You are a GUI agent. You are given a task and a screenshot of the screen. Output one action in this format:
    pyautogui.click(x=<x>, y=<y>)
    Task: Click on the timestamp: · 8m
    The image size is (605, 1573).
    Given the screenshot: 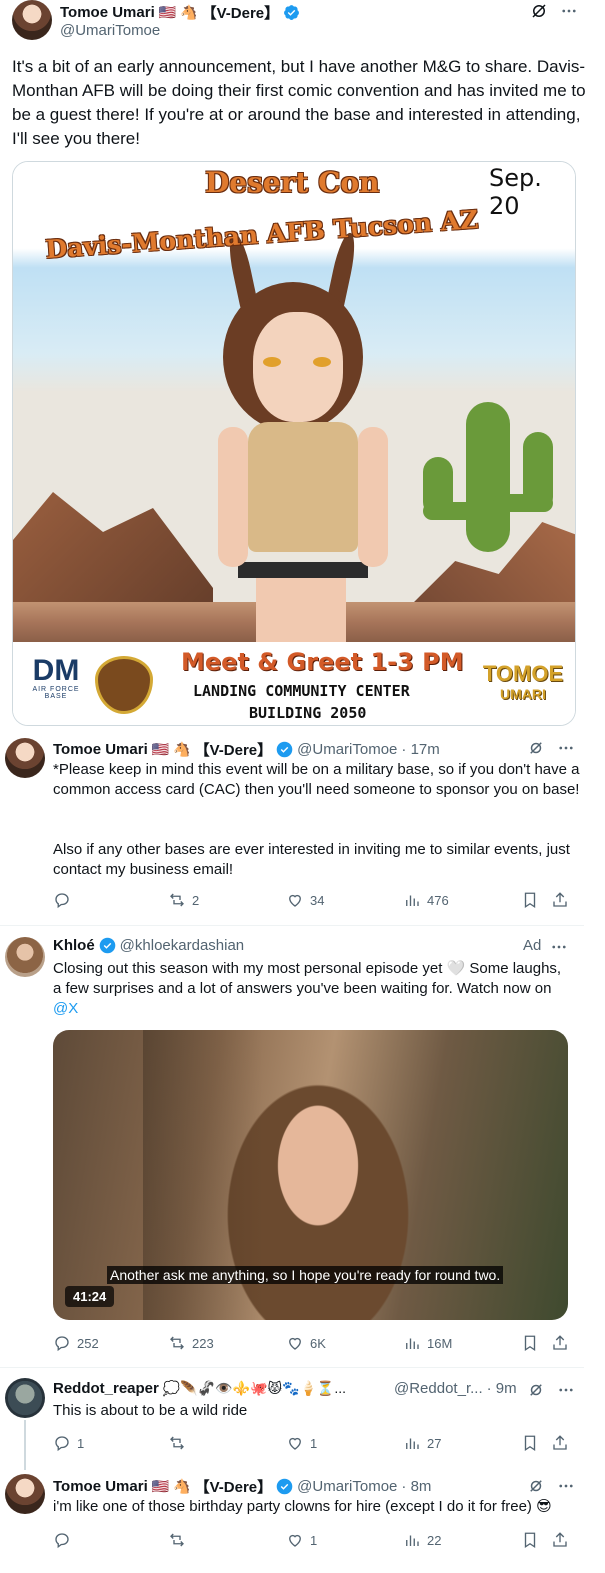 What is the action you would take?
    pyautogui.click(x=416, y=1486)
    